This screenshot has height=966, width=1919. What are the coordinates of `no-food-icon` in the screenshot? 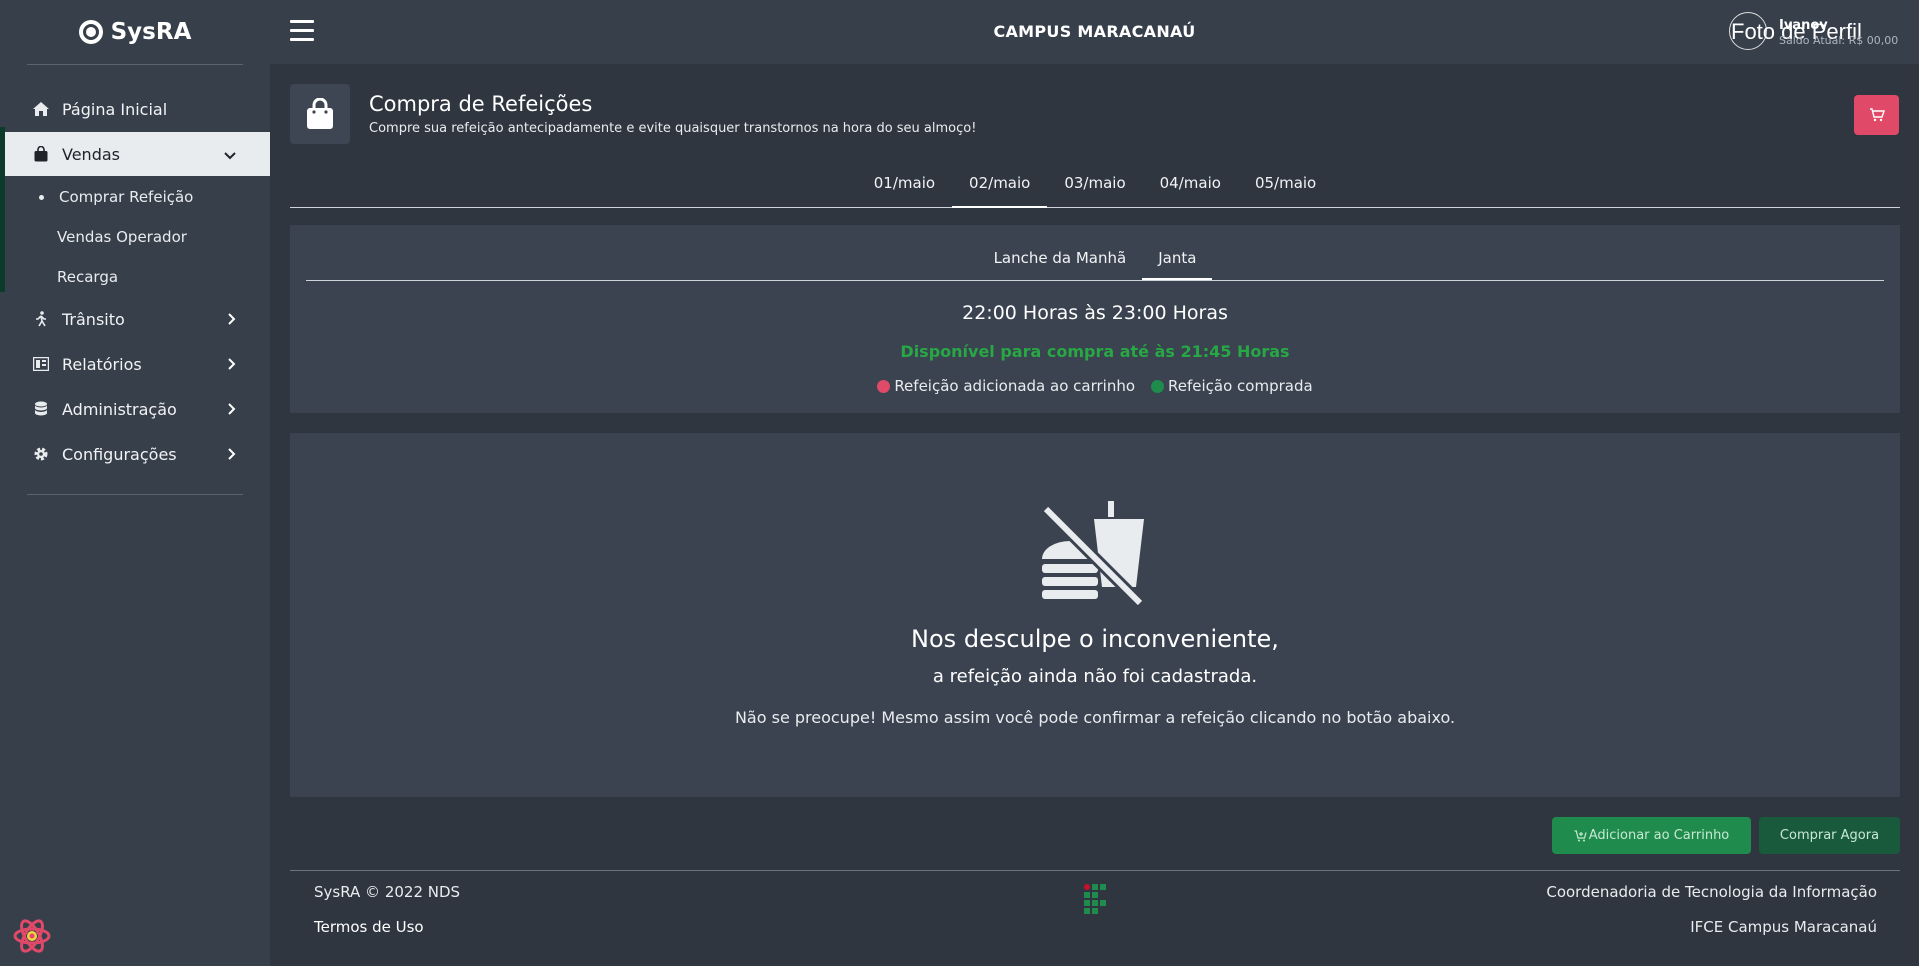 It's located at (1095, 554).